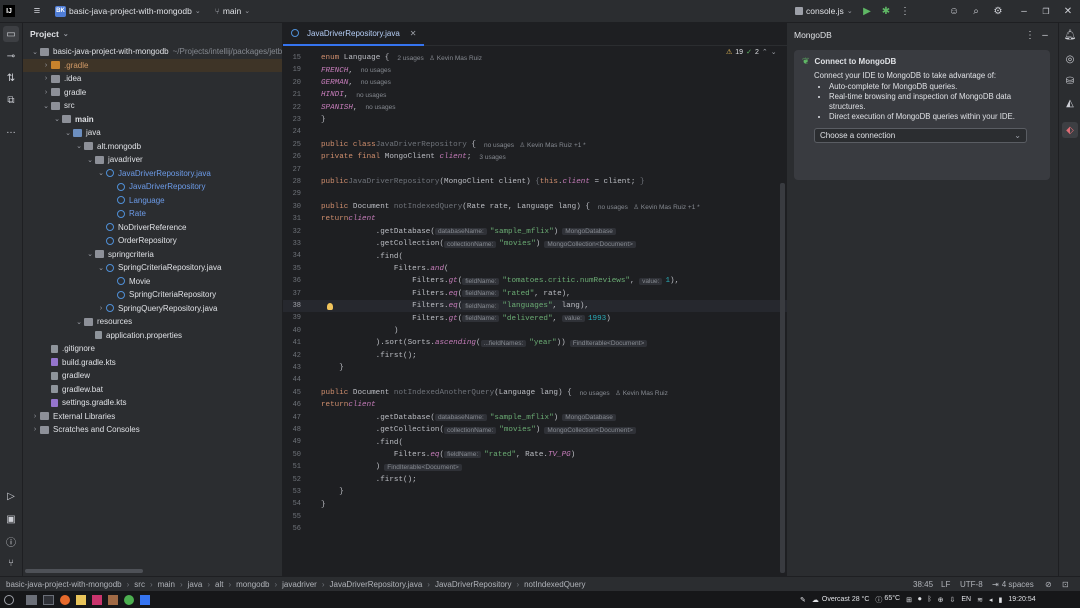  Describe the element at coordinates (1068, 11) in the screenshot. I see `close-icon: ✕` at that location.